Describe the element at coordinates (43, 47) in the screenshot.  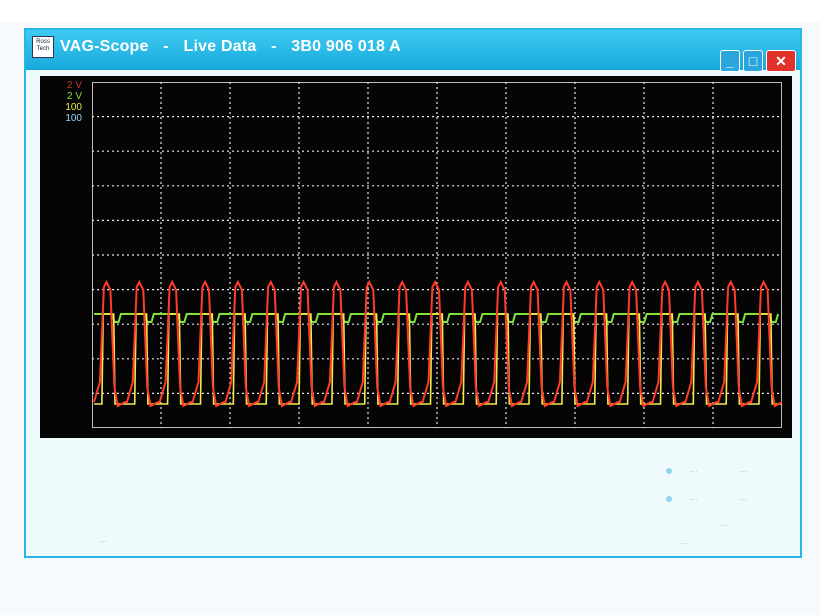
I see `app-icon: Ross Tech` at that location.